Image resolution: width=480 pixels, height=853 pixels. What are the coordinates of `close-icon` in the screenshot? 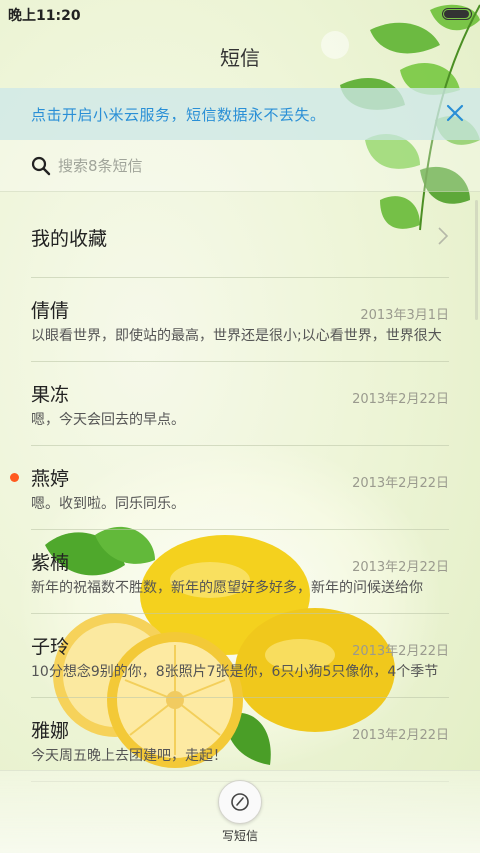 It's located at (455, 113).